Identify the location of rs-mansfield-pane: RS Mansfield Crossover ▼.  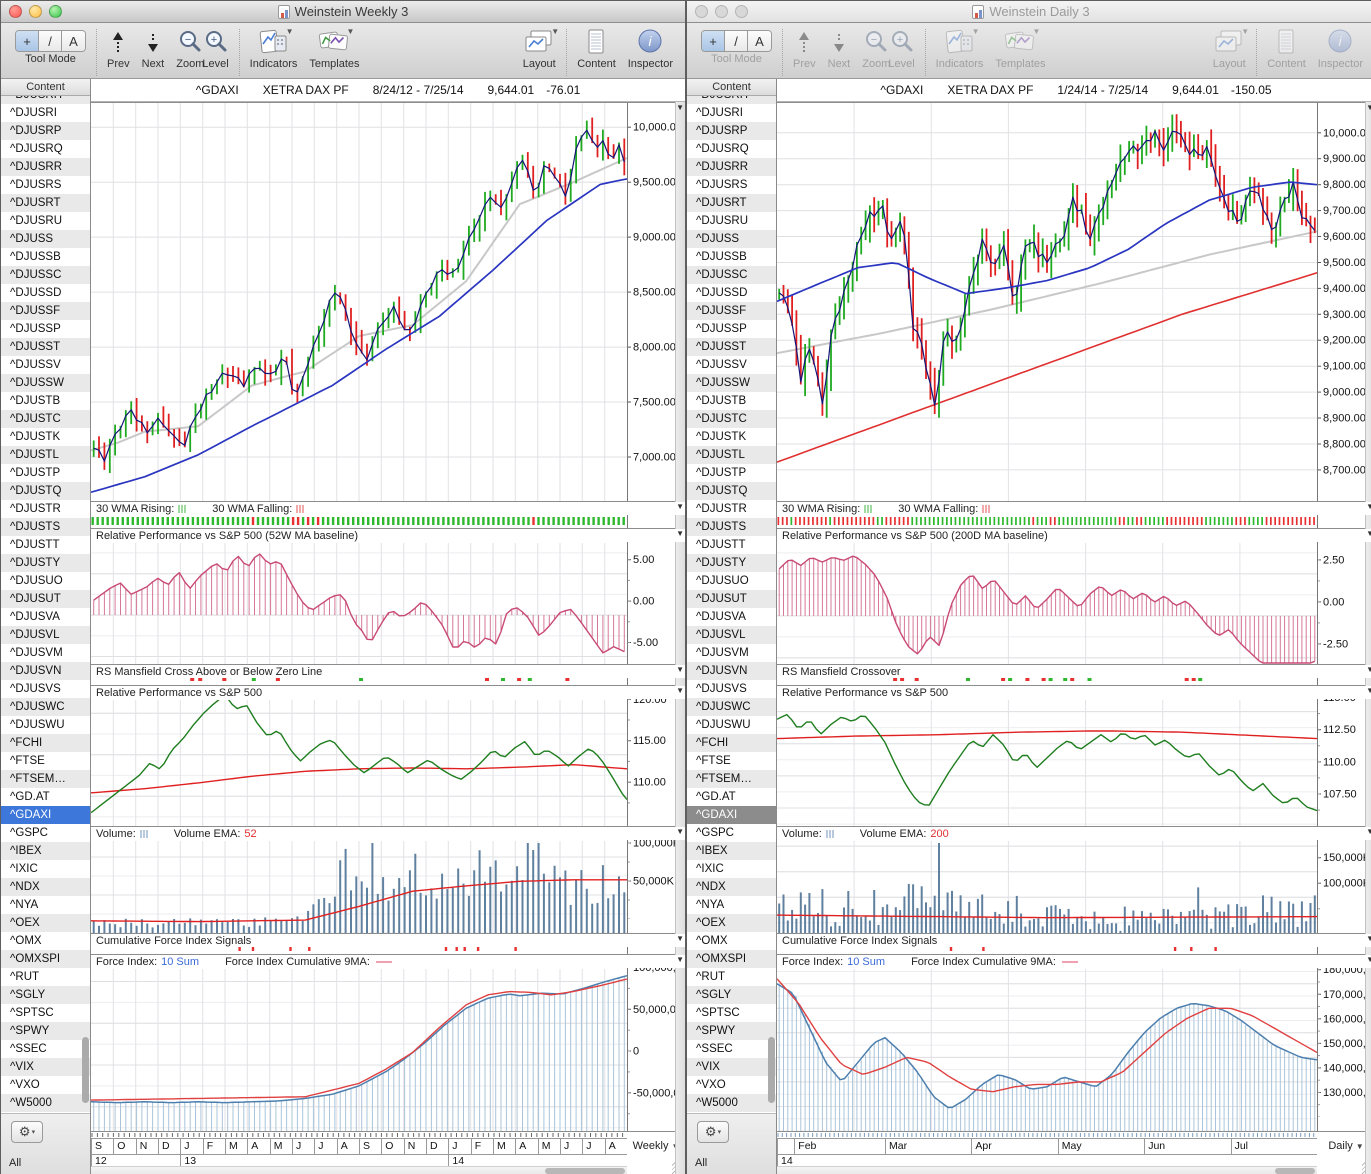
(1074, 674).